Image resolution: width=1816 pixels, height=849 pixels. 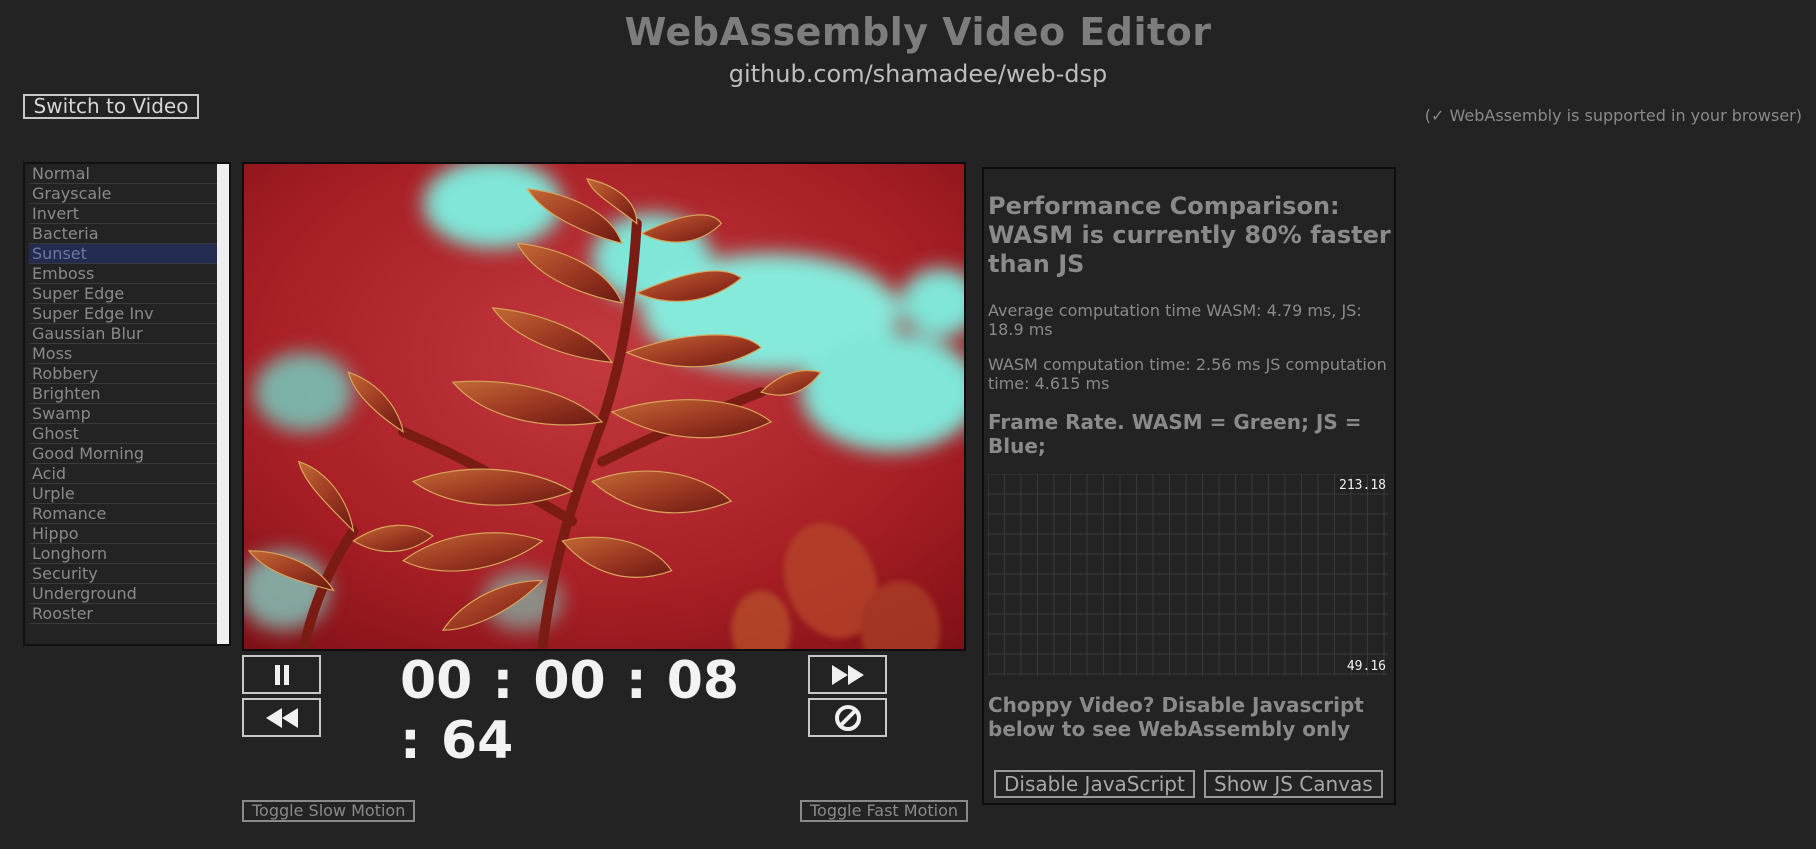 I want to click on filter-item: Security, so click(x=125, y=574).